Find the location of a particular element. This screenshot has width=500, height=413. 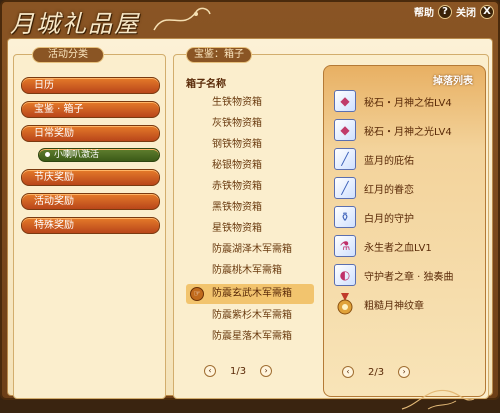

box-column-title: 箱子名称 is located at coordinates (206, 84).